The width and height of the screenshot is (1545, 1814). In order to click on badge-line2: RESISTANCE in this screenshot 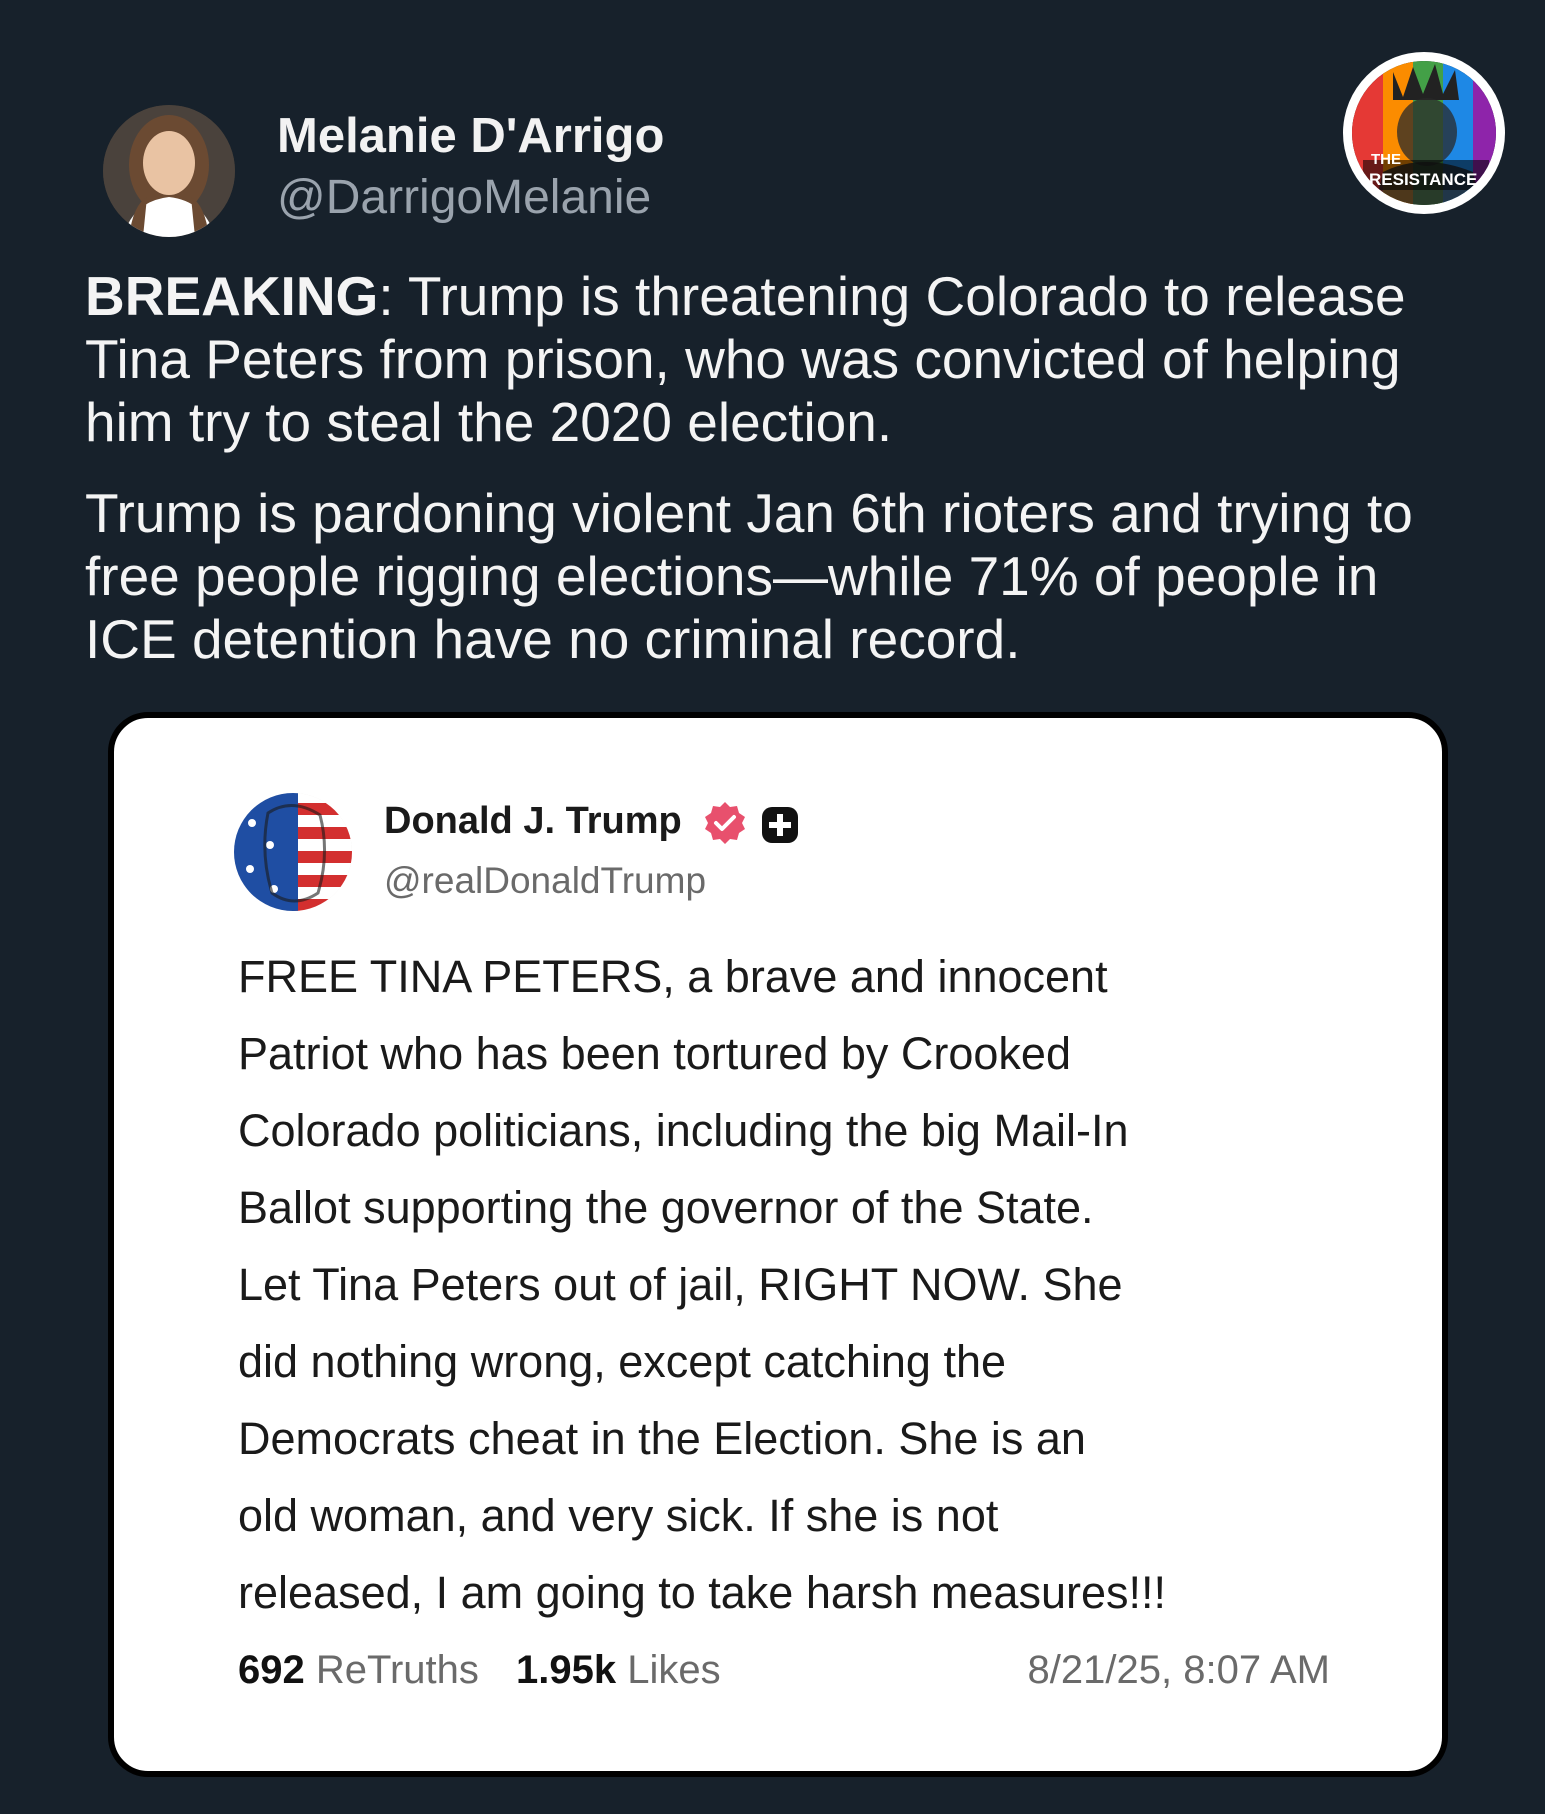, I will do `click(1423, 179)`.